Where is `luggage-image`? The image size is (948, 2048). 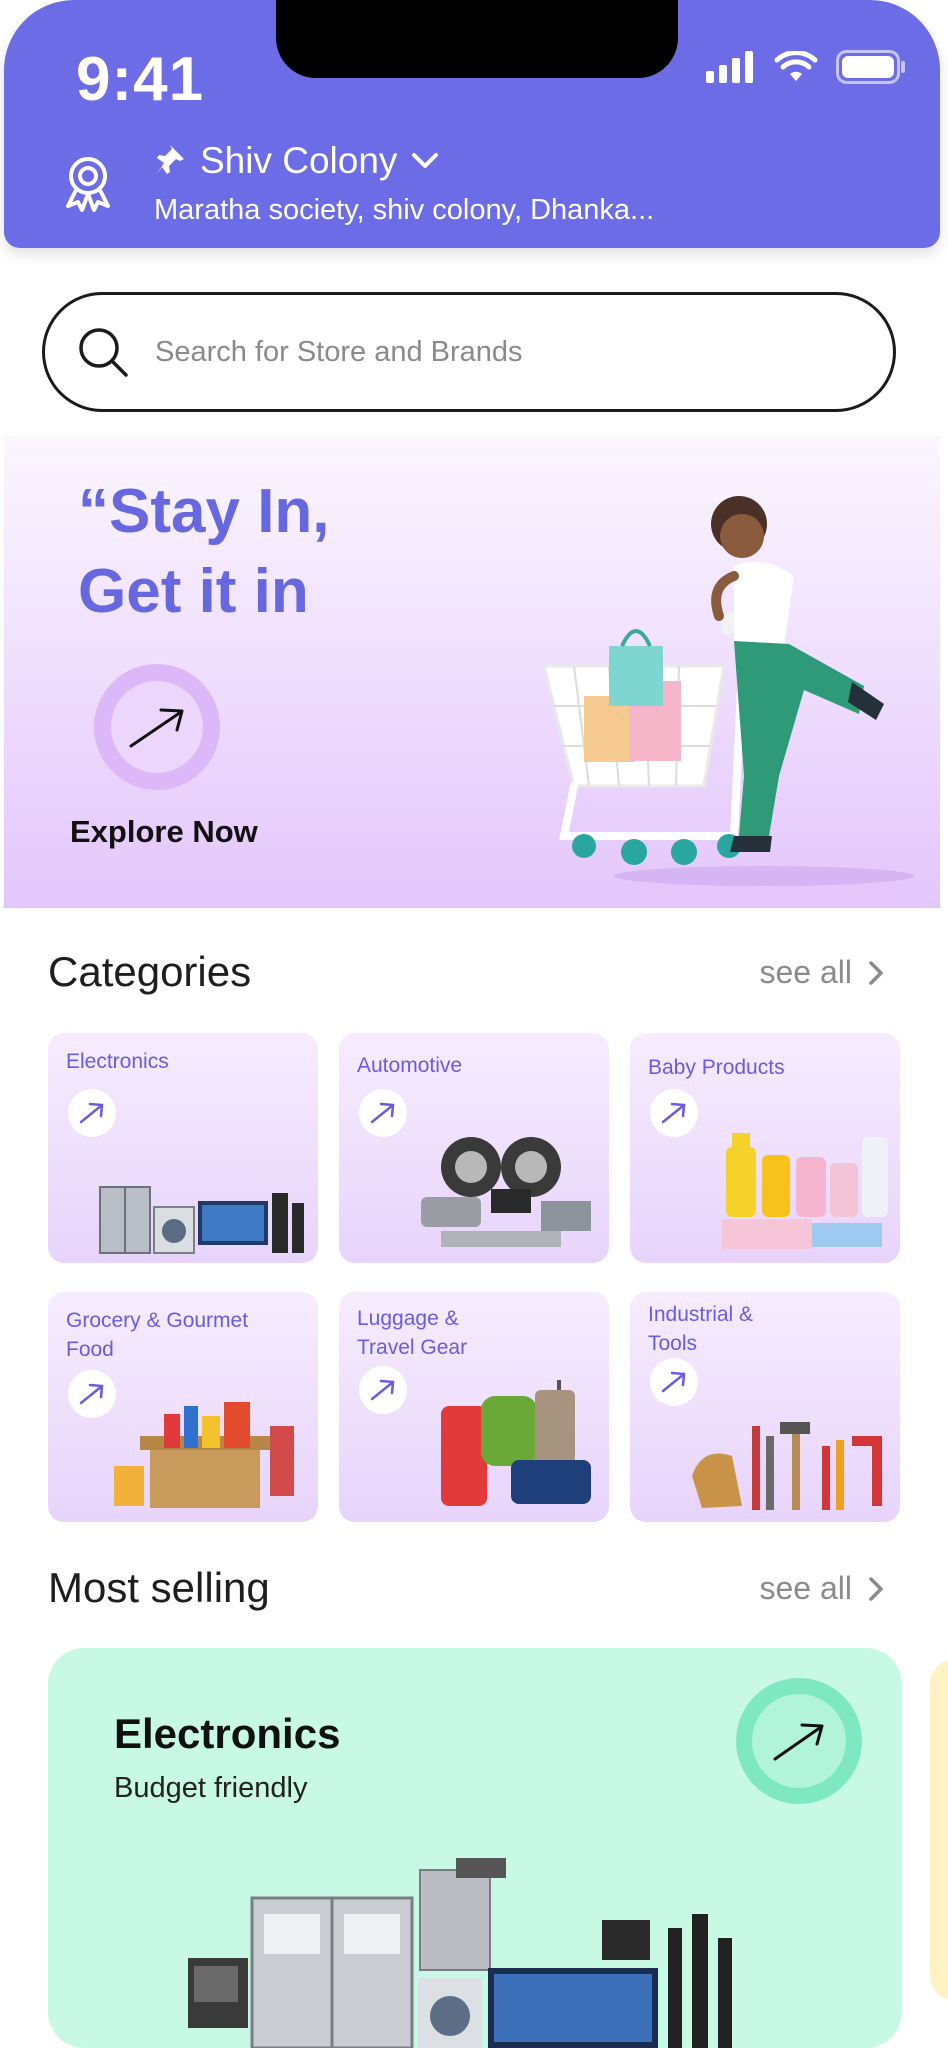
luggage-image is located at coordinates (516, 1443).